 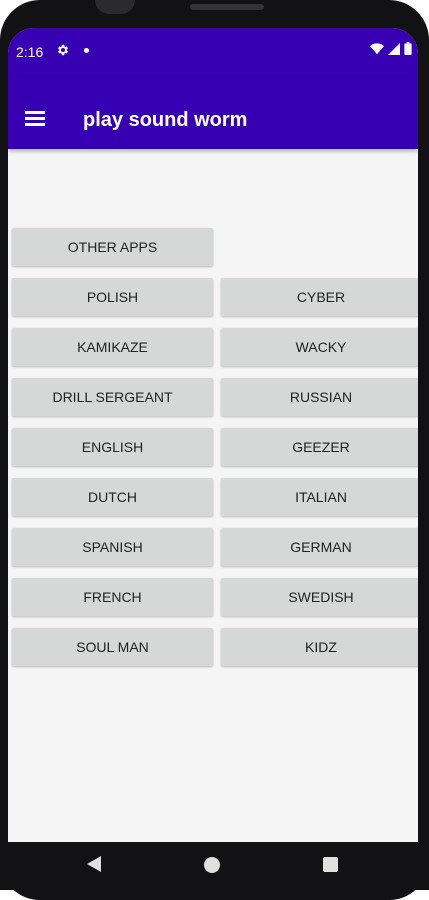 I want to click on polish-button: POLISH, so click(x=112, y=297).